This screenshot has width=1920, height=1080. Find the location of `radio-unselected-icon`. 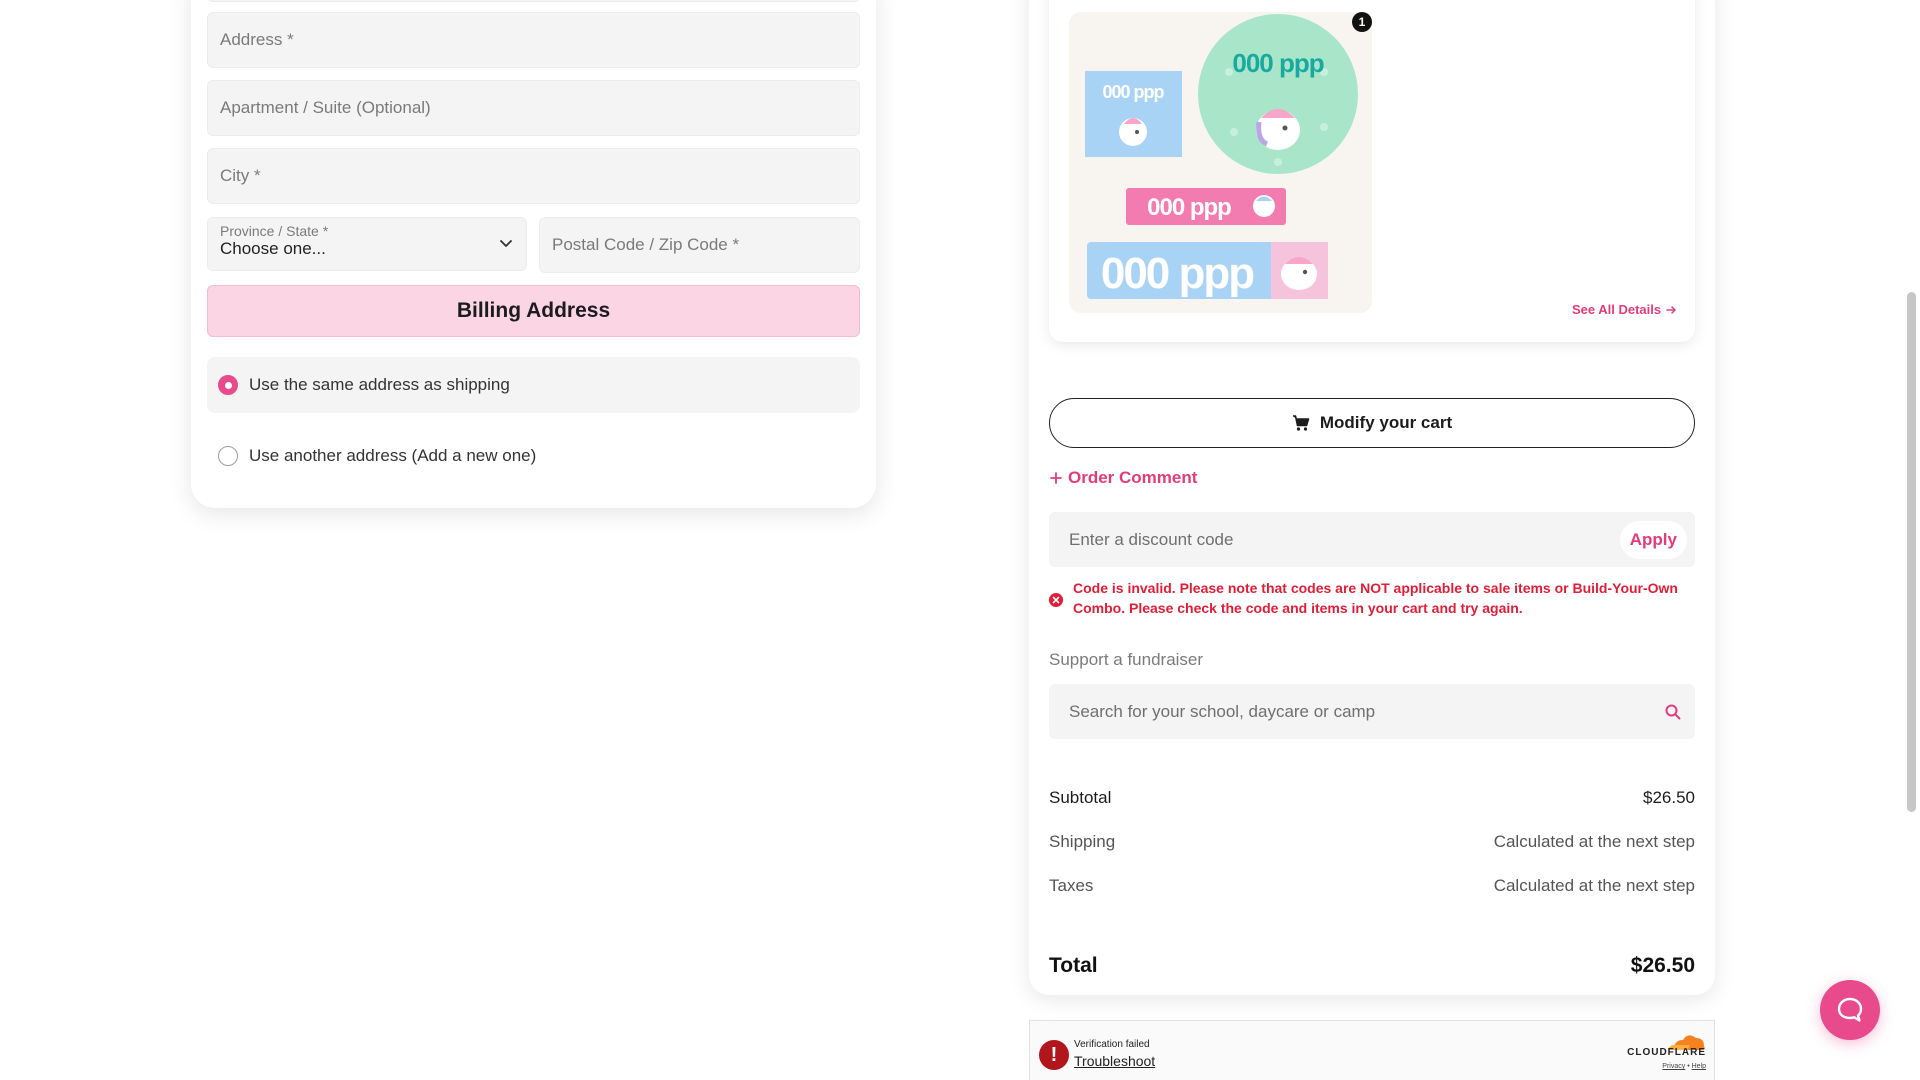

radio-unselected-icon is located at coordinates (228, 456).